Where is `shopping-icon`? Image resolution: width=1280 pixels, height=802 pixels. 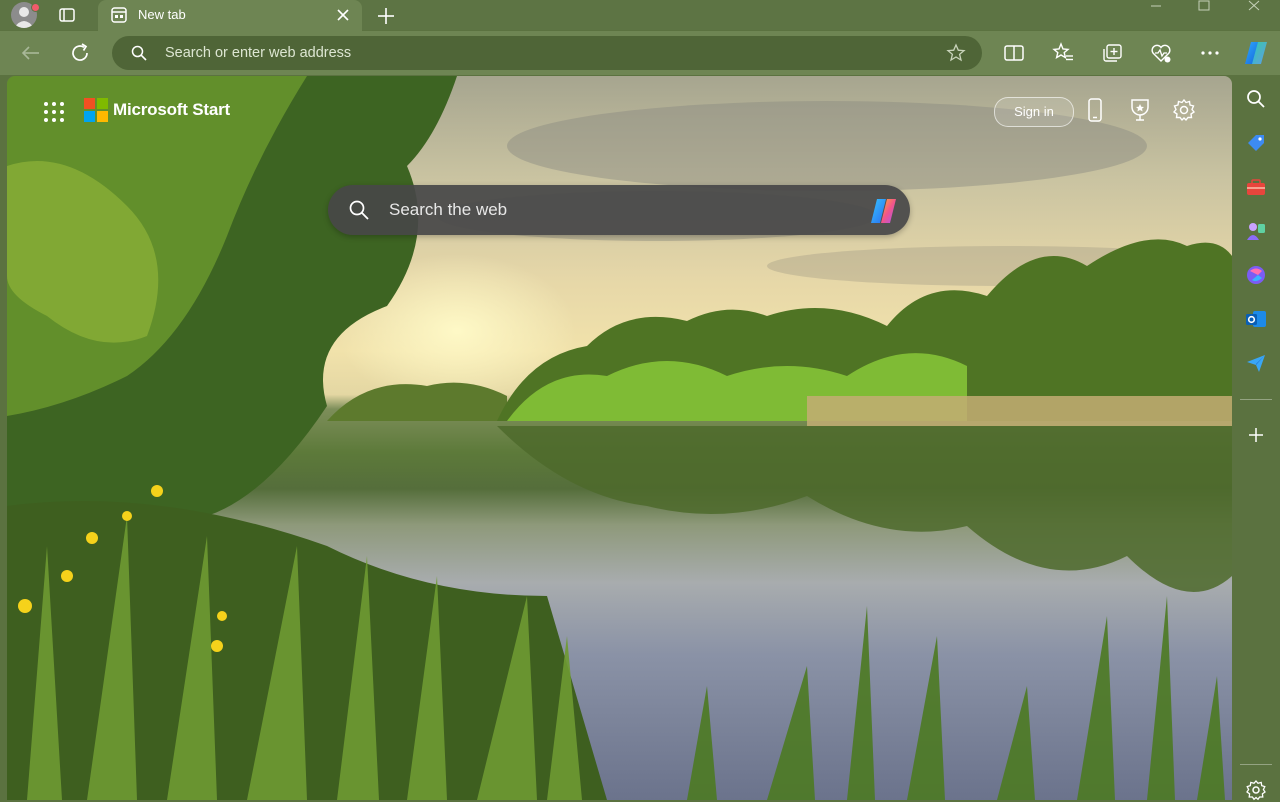 shopping-icon is located at coordinates (1256, 143).